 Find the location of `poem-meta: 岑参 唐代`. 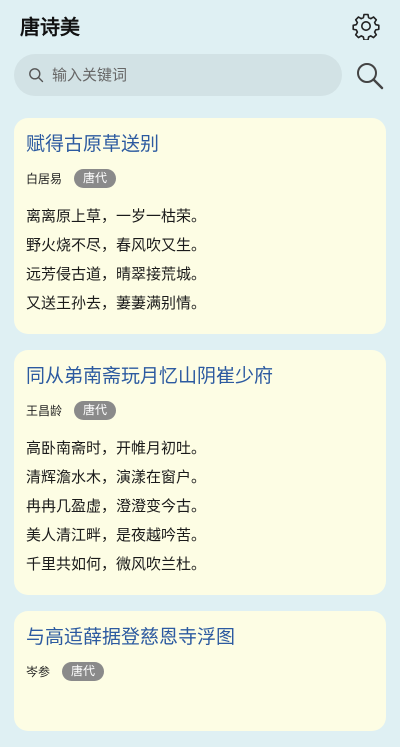

poem-meta: 岑参 唐代 is located at coordinates (200, 671).